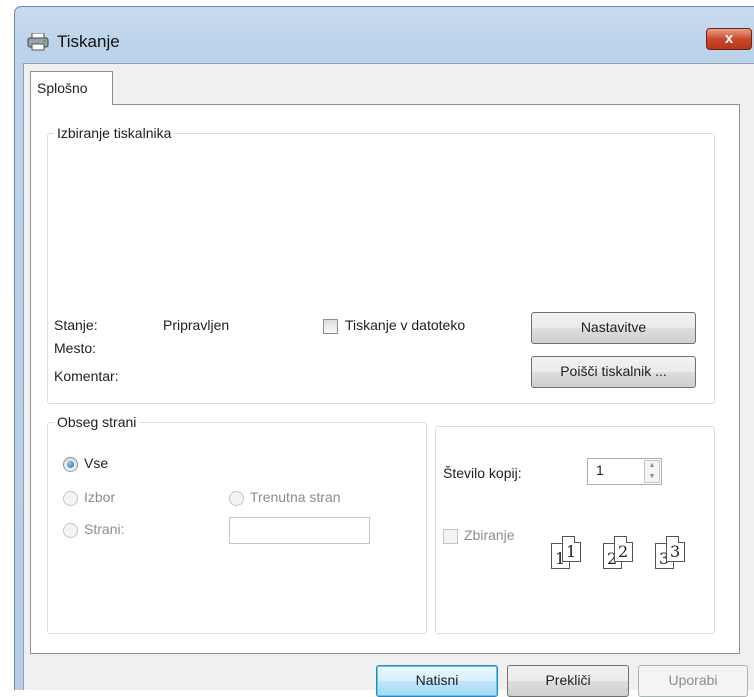  I want to click on printer-icon, so click(38, 42).